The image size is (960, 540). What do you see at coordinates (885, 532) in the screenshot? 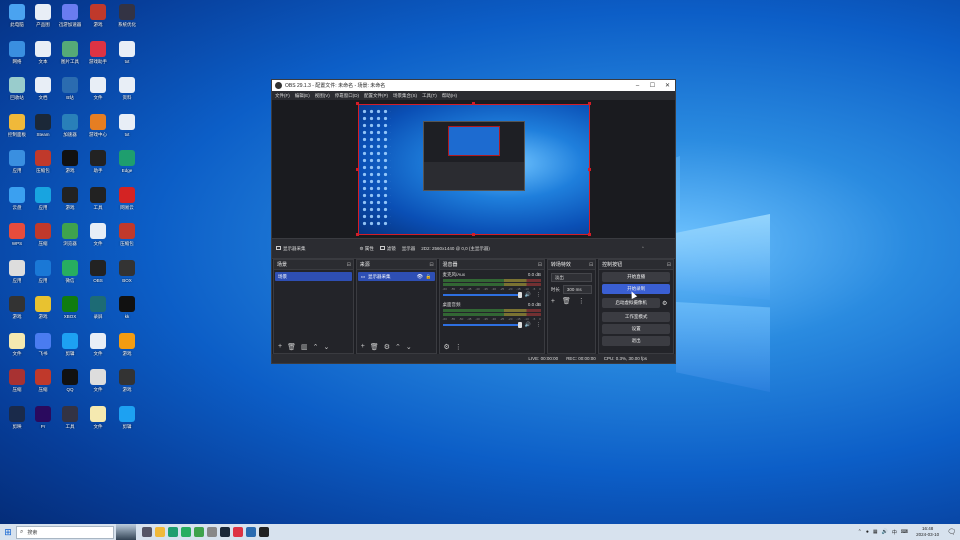
I see `volume-icon: 🔊` at bounding box center [885, 532].